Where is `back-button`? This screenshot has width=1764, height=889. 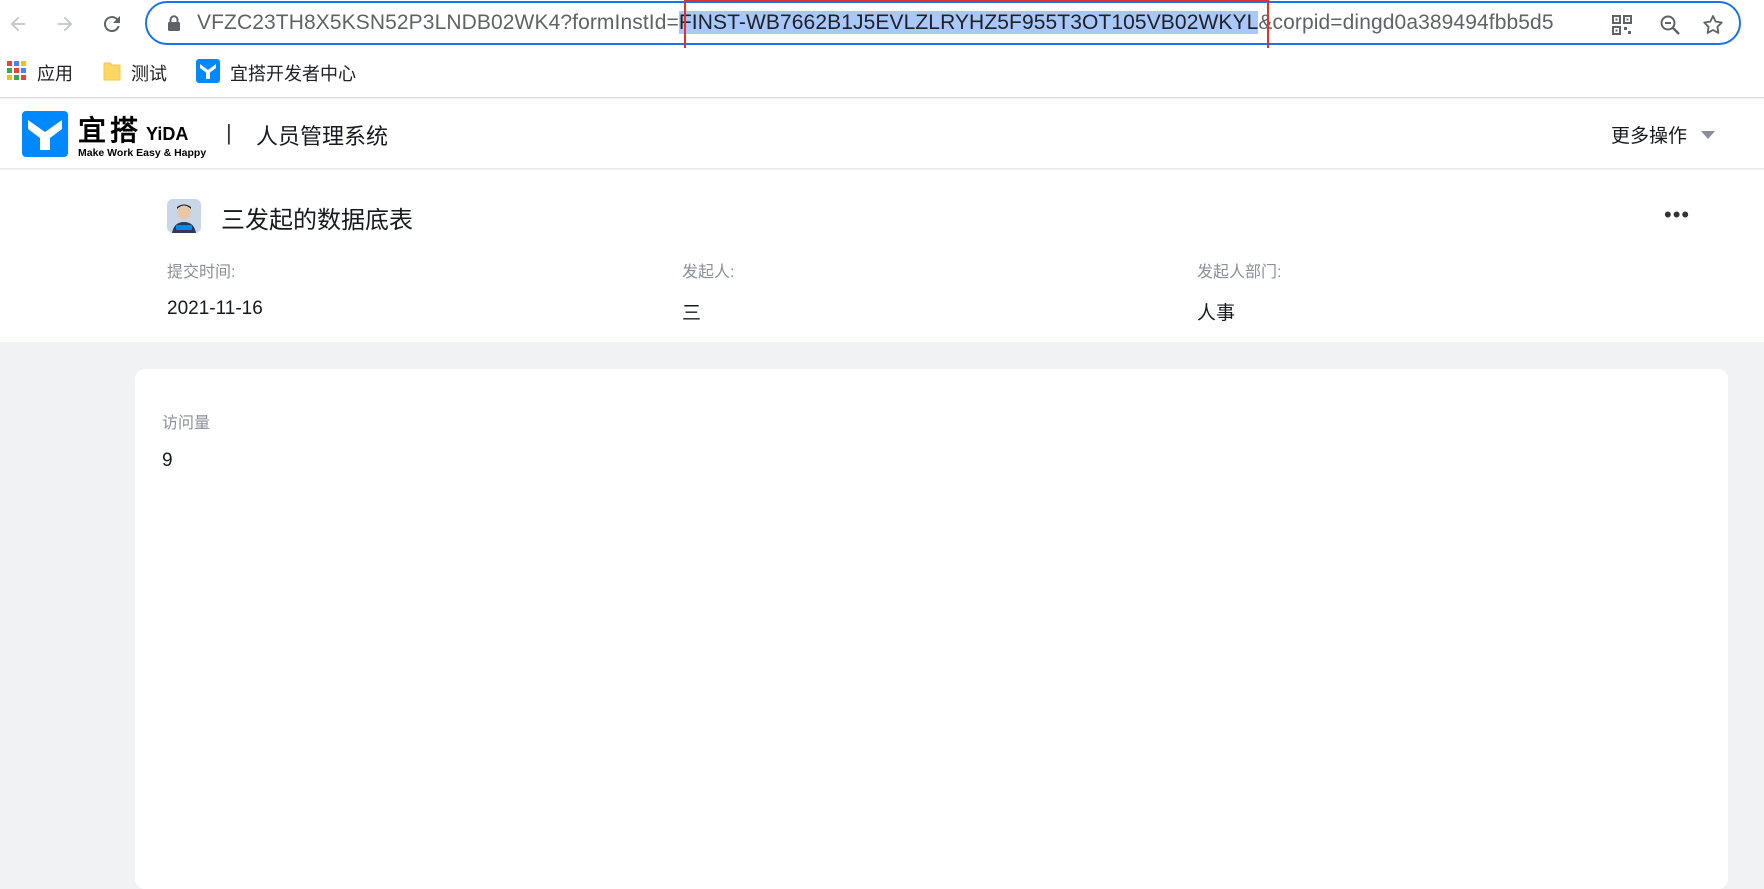
back-button is located at coordinates (18, 24).